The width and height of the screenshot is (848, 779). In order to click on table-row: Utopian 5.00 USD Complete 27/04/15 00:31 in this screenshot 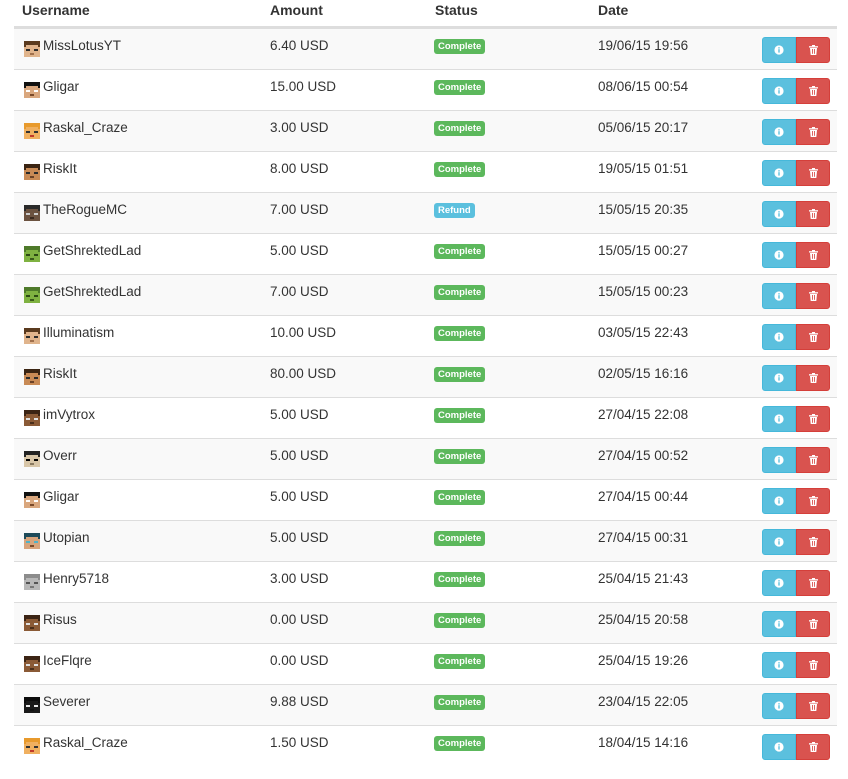, I will do `click(425, 540)`.